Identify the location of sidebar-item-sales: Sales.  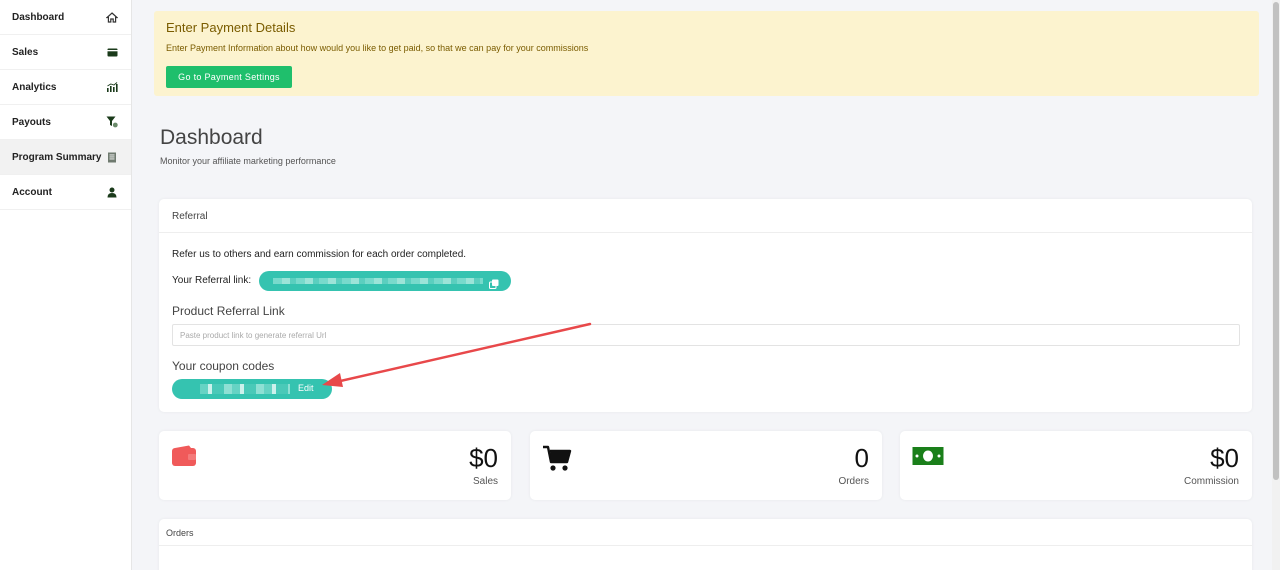
(65, 52).